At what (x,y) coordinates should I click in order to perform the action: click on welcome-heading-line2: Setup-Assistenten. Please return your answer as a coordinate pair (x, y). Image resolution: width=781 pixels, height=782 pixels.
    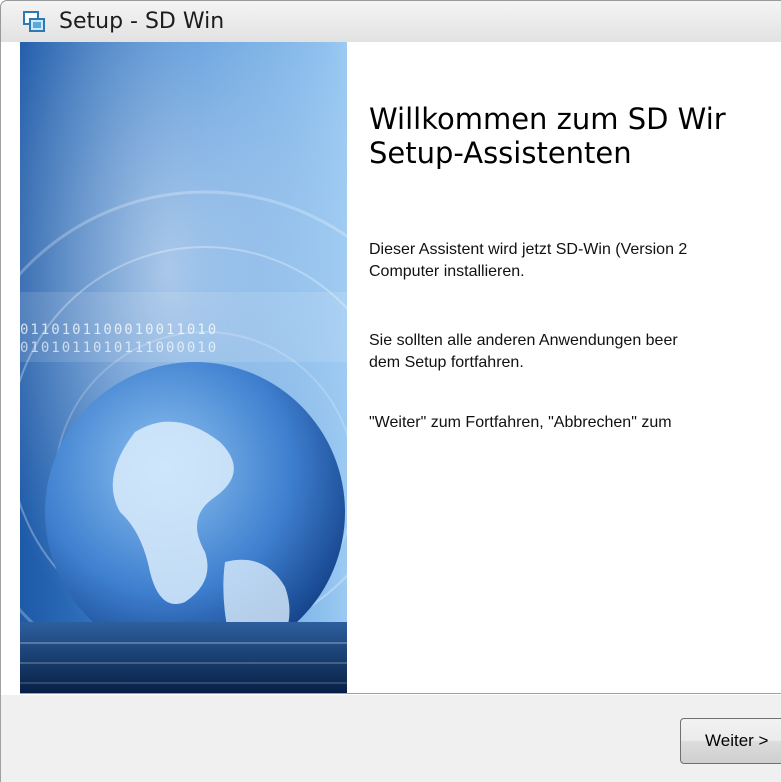
    Looking at the image, I should click on (500, 153).